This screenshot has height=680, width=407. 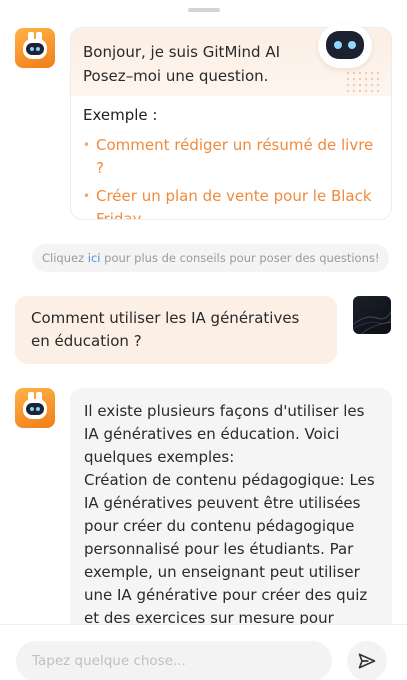 I want to click on greeting-line-1: Bonjour, je suis GitMind AI, so click(x=182, y=52).